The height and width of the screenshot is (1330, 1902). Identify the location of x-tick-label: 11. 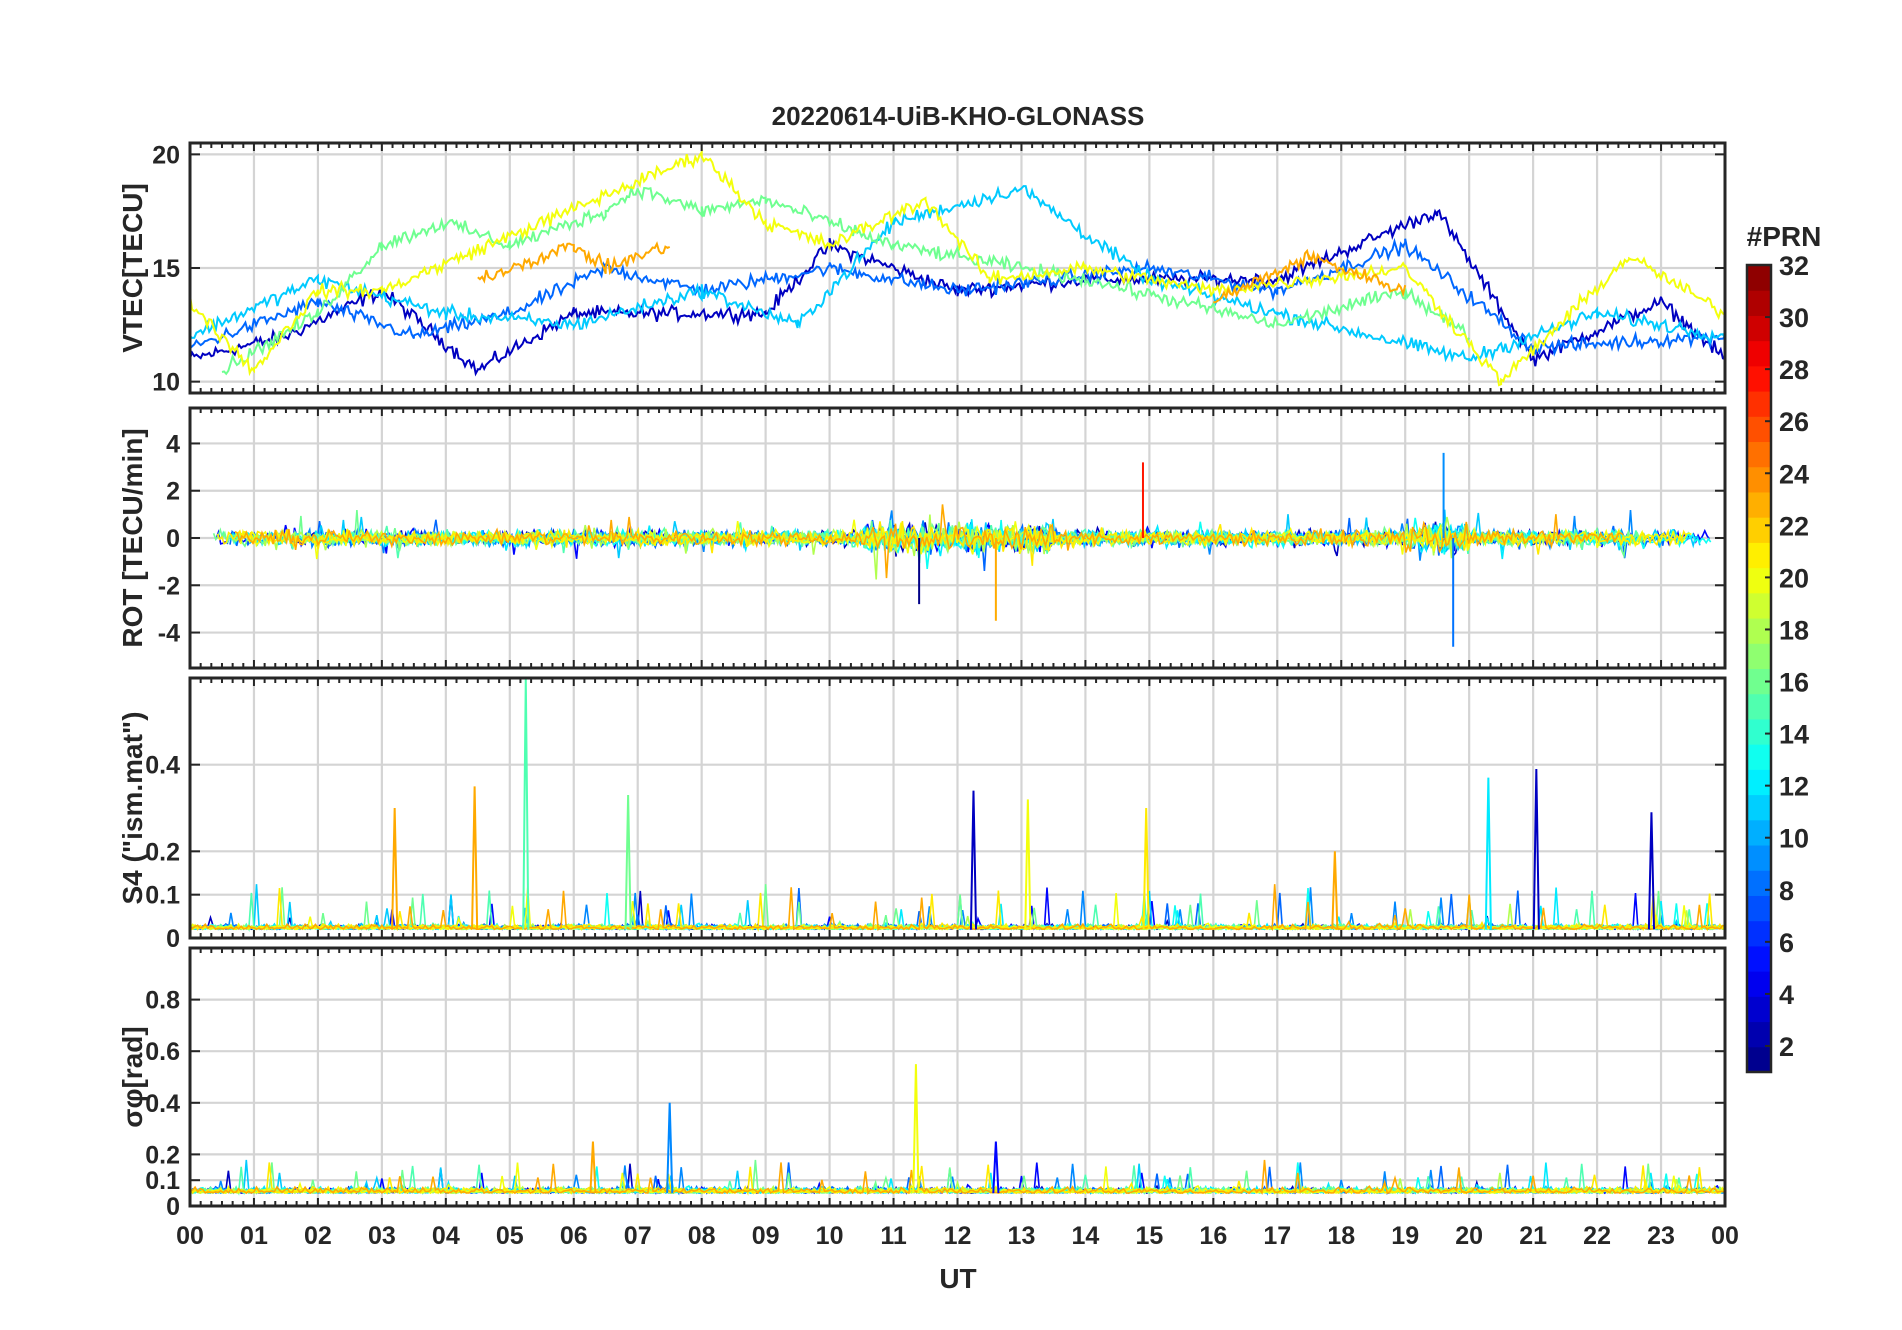
(893, 1236).